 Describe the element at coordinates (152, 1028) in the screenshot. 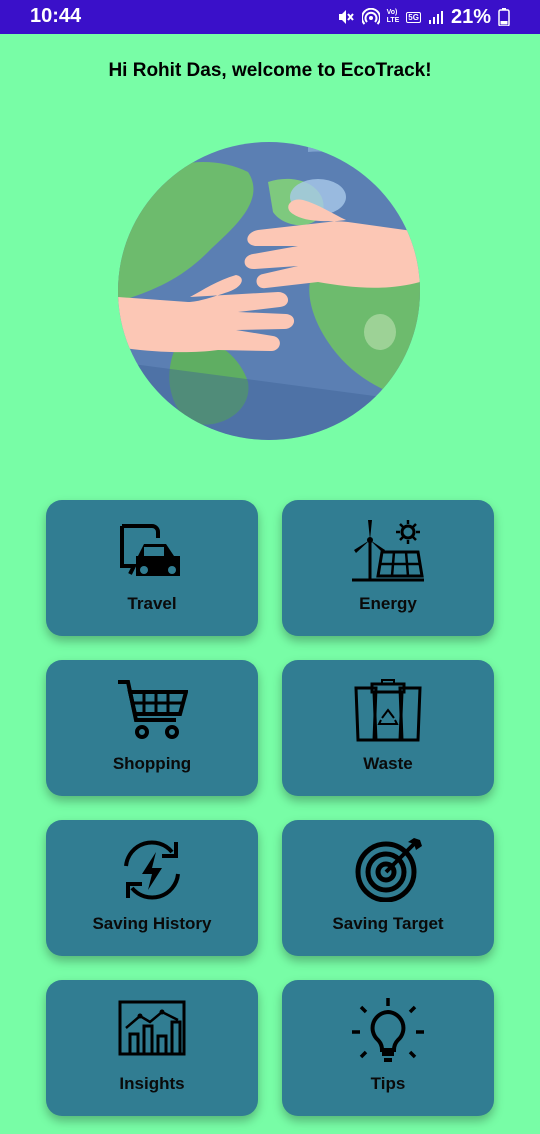

I see `insights-chart-icon` at that location.